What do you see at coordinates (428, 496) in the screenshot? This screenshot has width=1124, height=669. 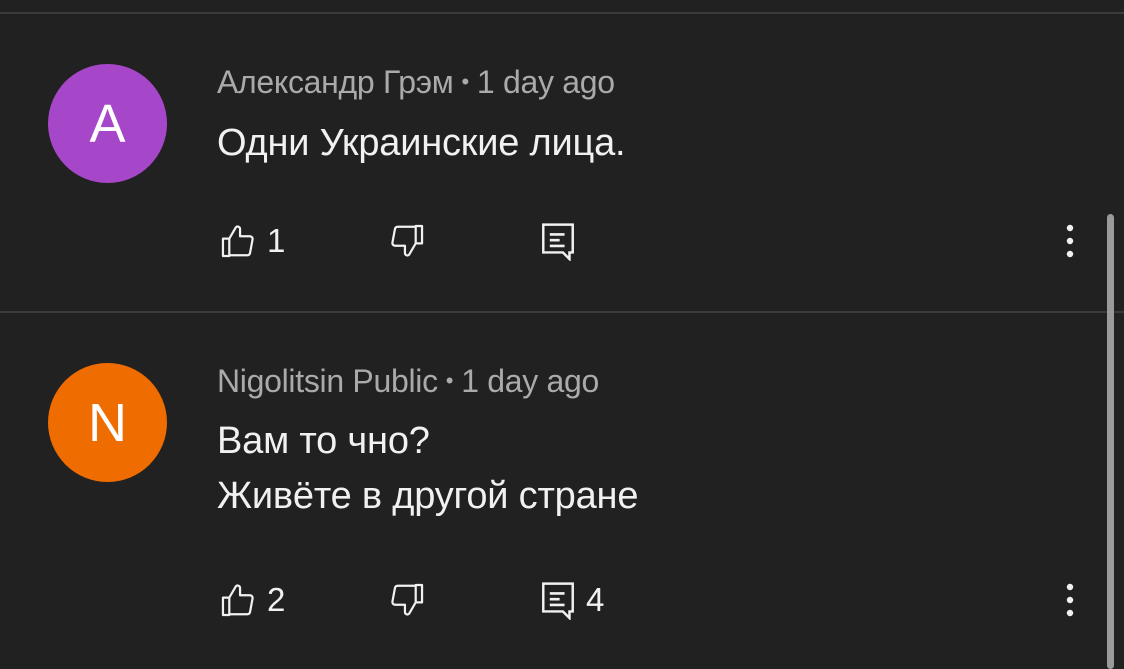 I see `comment-text-line: Живёте в другой стране` at bounding box center [428, 496].